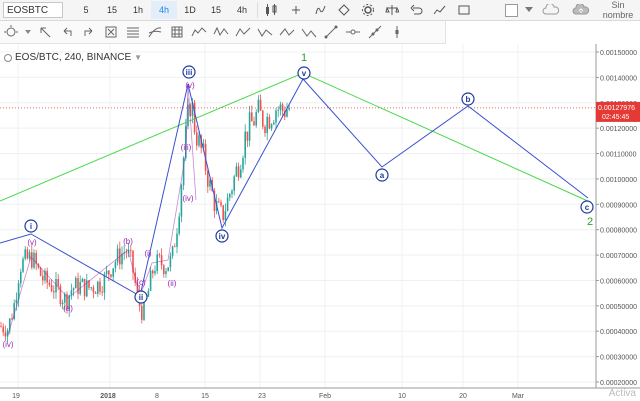  Describe the element at coordinates (440, 10) in the screenshot. I see `chart-bars-icon` at that location.